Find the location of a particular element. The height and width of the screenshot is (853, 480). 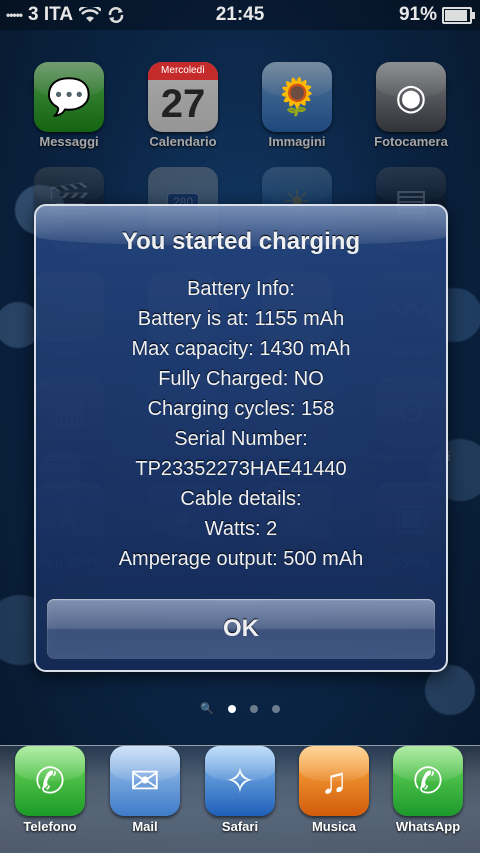

alert-line: Max capacity: 1430 mAh is located at coordinates (241, 349).